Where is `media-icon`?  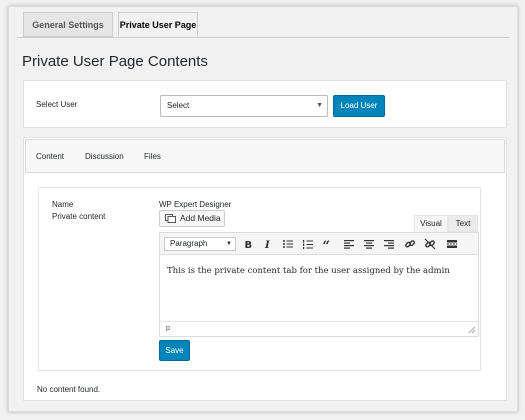 media-icon is located at coordinates (170, 218).